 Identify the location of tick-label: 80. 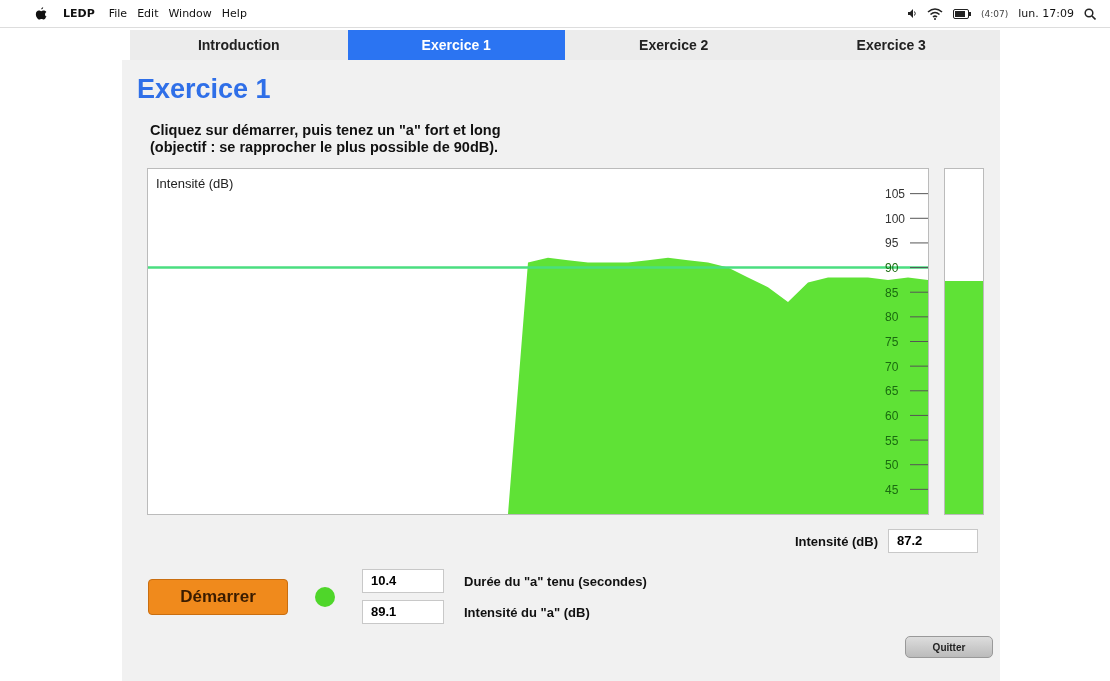
(892, 317).